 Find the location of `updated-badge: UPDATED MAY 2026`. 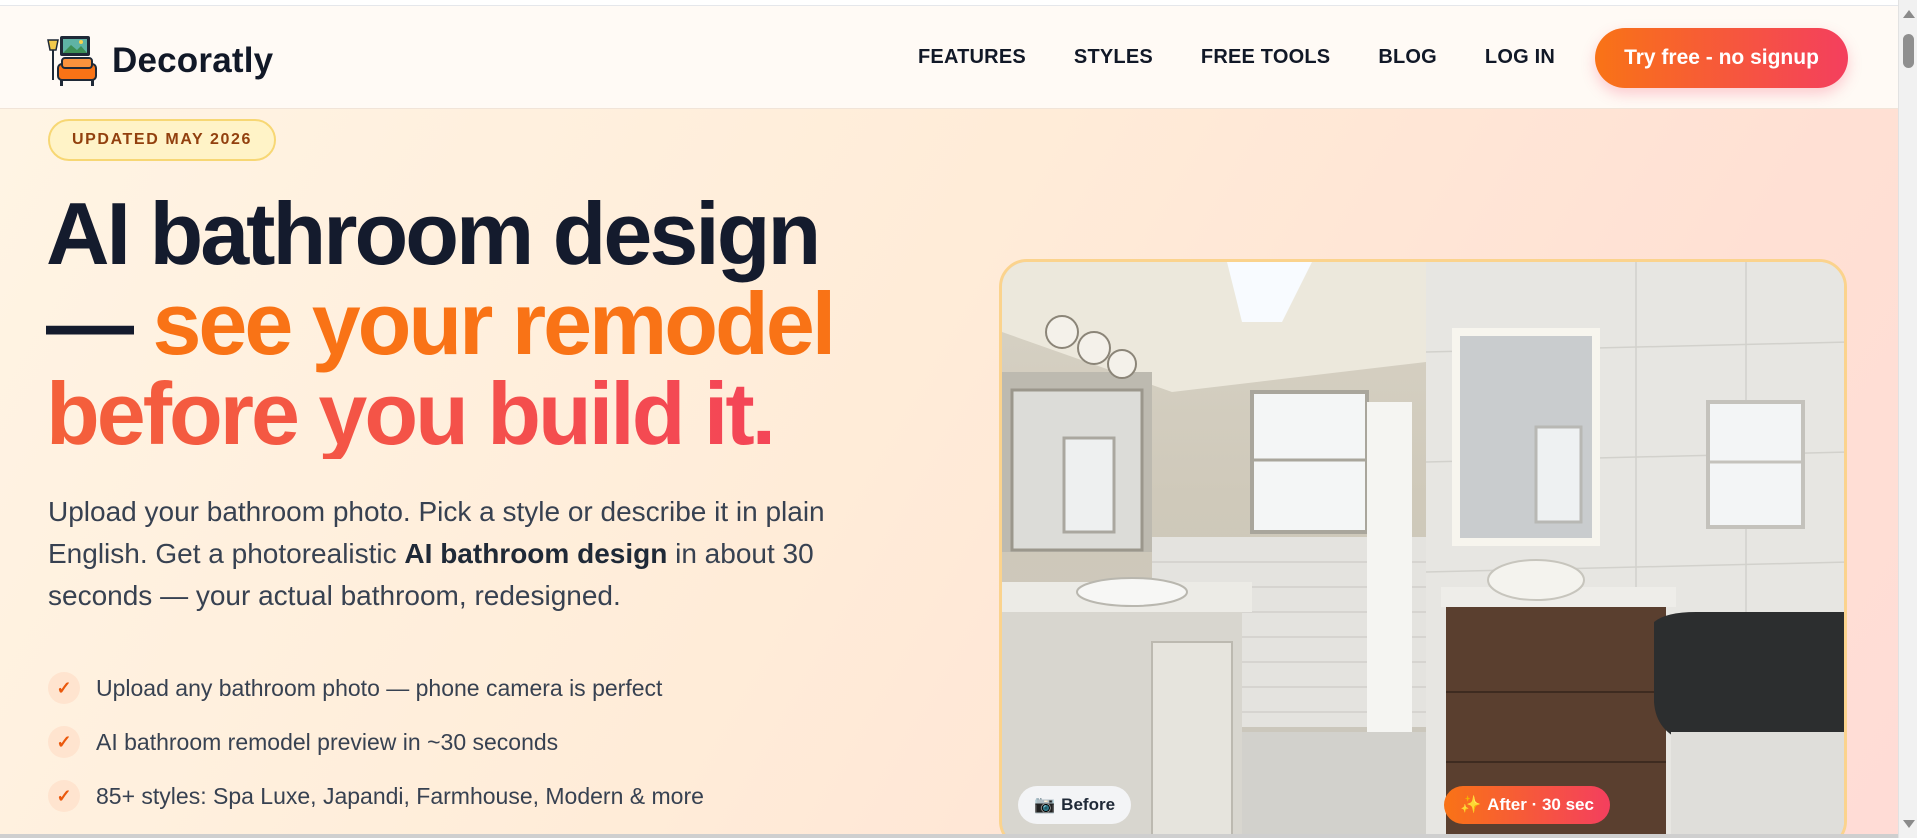

updated-badge: UPDATED MAY 2026 is located at coordinates (162, 140).